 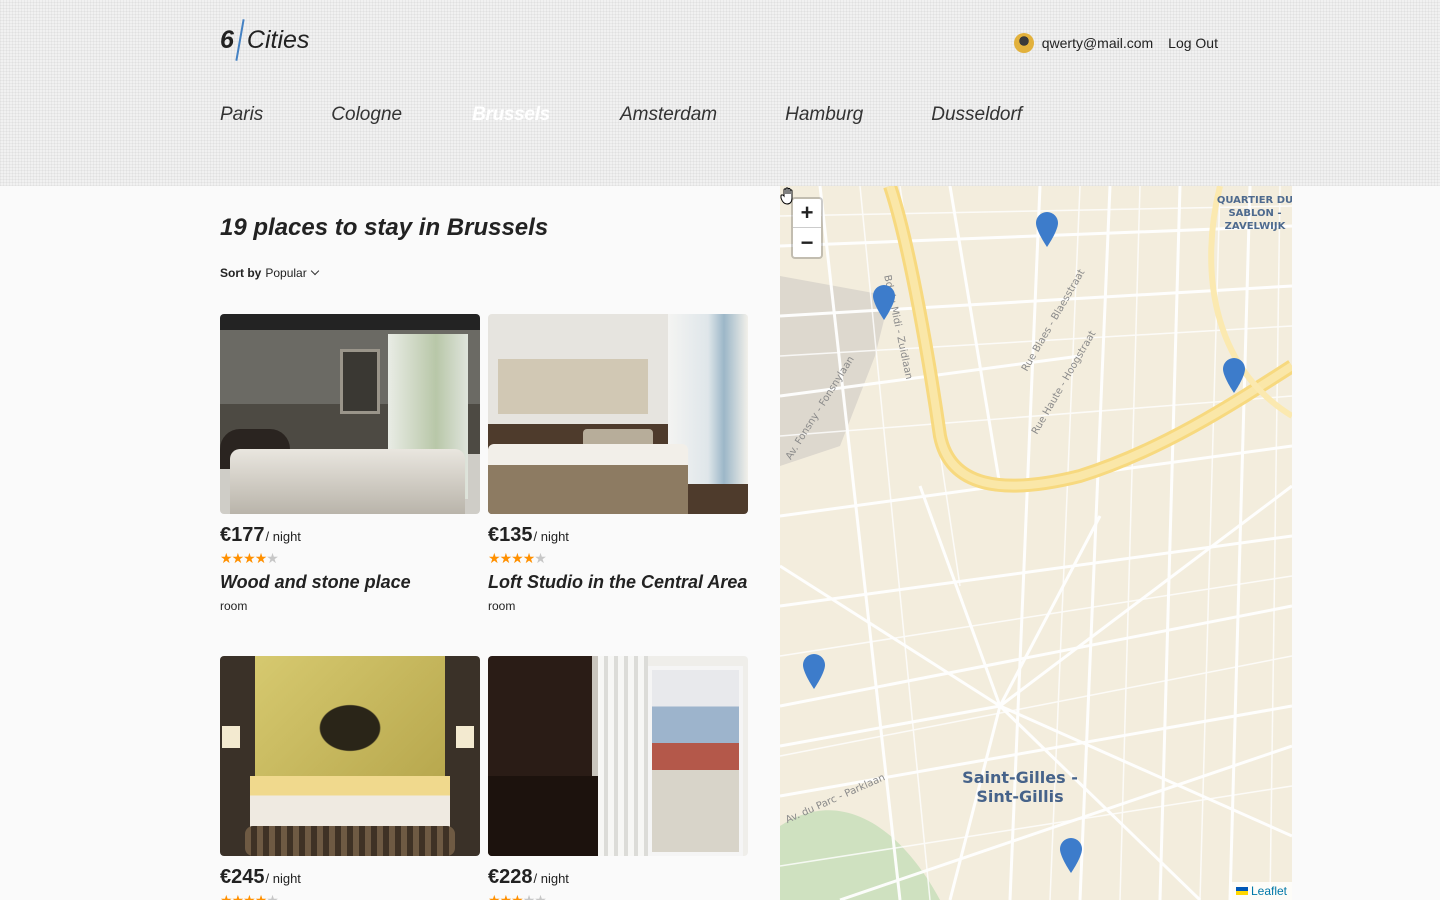 I want to click on tab-amsterdam: Amsterdam, so click(x=668, y=115).